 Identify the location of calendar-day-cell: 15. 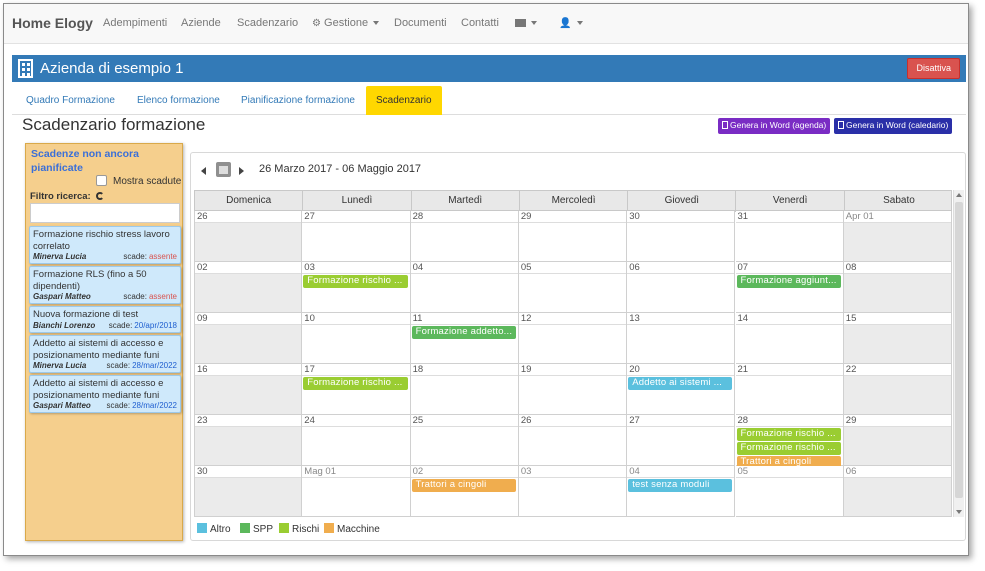
(898, 338).